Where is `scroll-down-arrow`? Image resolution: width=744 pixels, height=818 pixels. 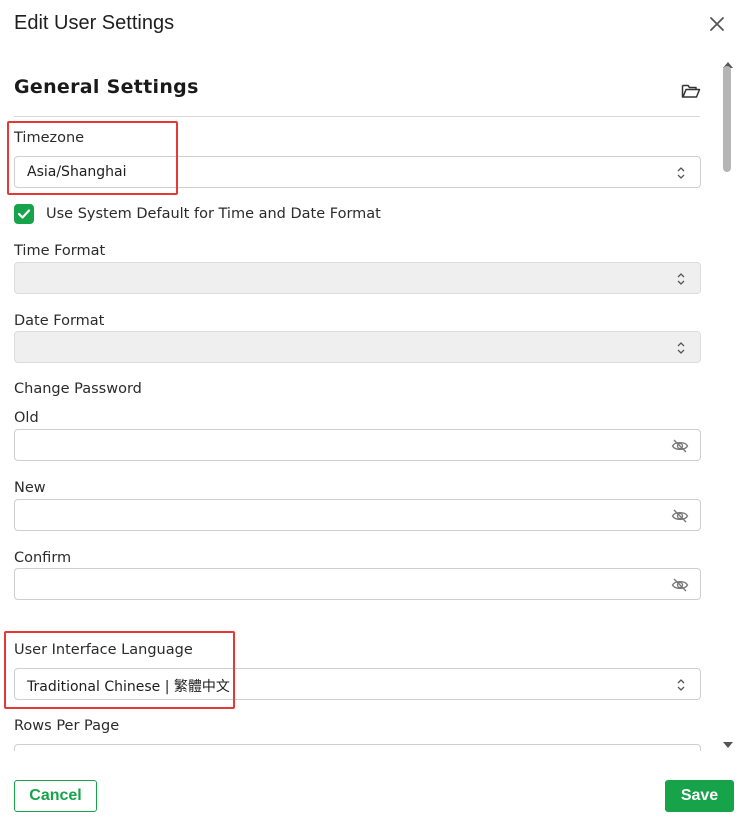
scroll-down-arrow is located at coordinates (728, 745).